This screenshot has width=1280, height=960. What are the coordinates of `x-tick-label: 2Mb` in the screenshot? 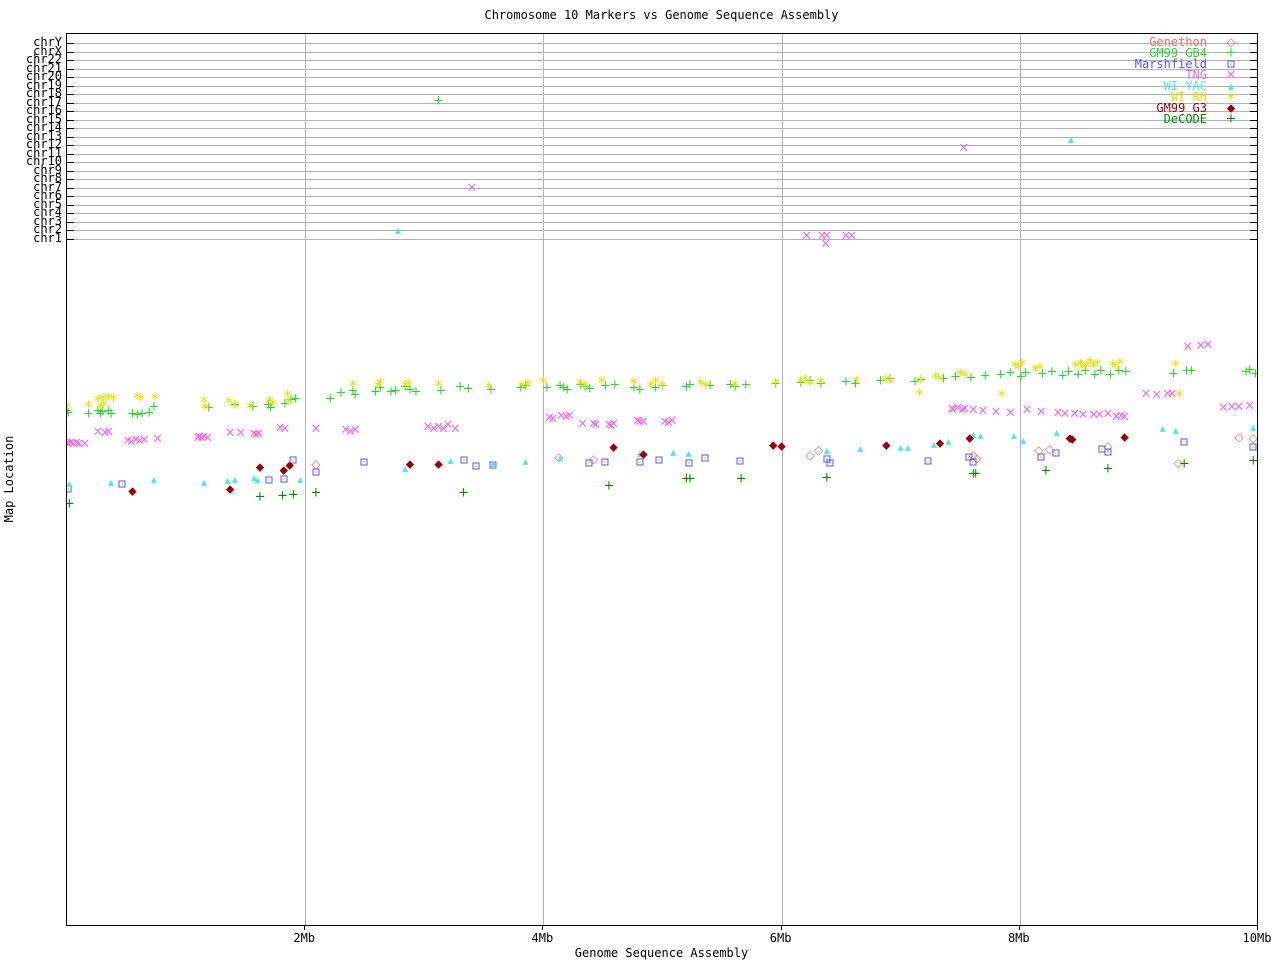 It's located at (304, 938).